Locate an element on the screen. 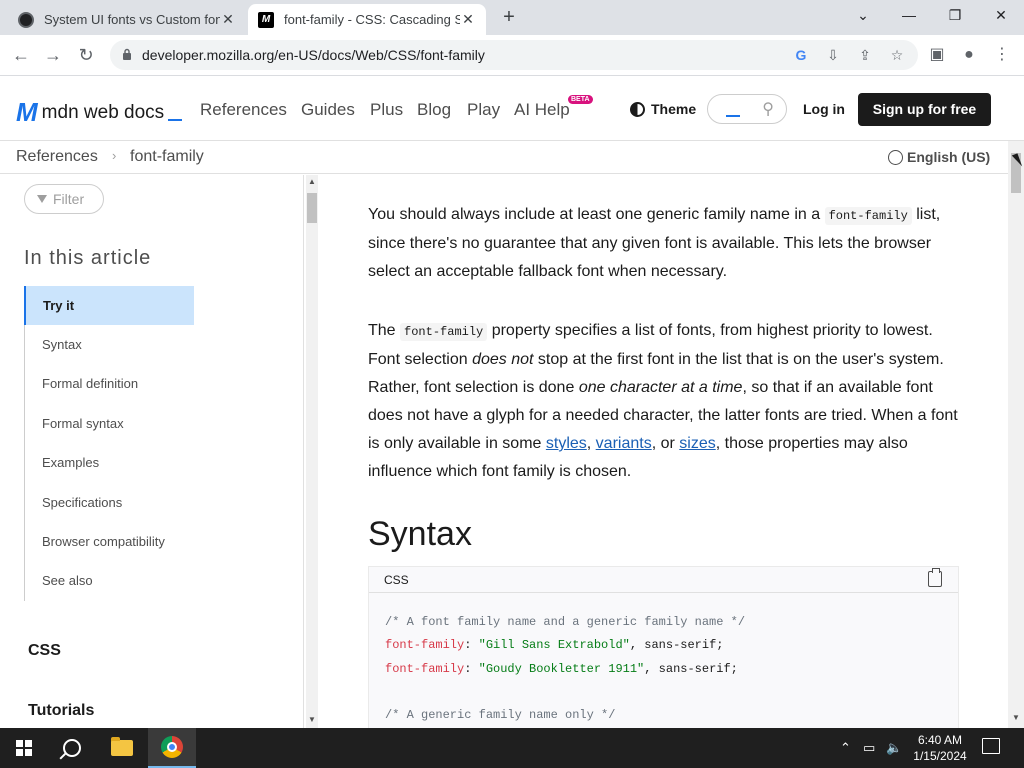 The image size is (1024, 768). mdn-favicon-icon: M is located at coordinates (266, 19).